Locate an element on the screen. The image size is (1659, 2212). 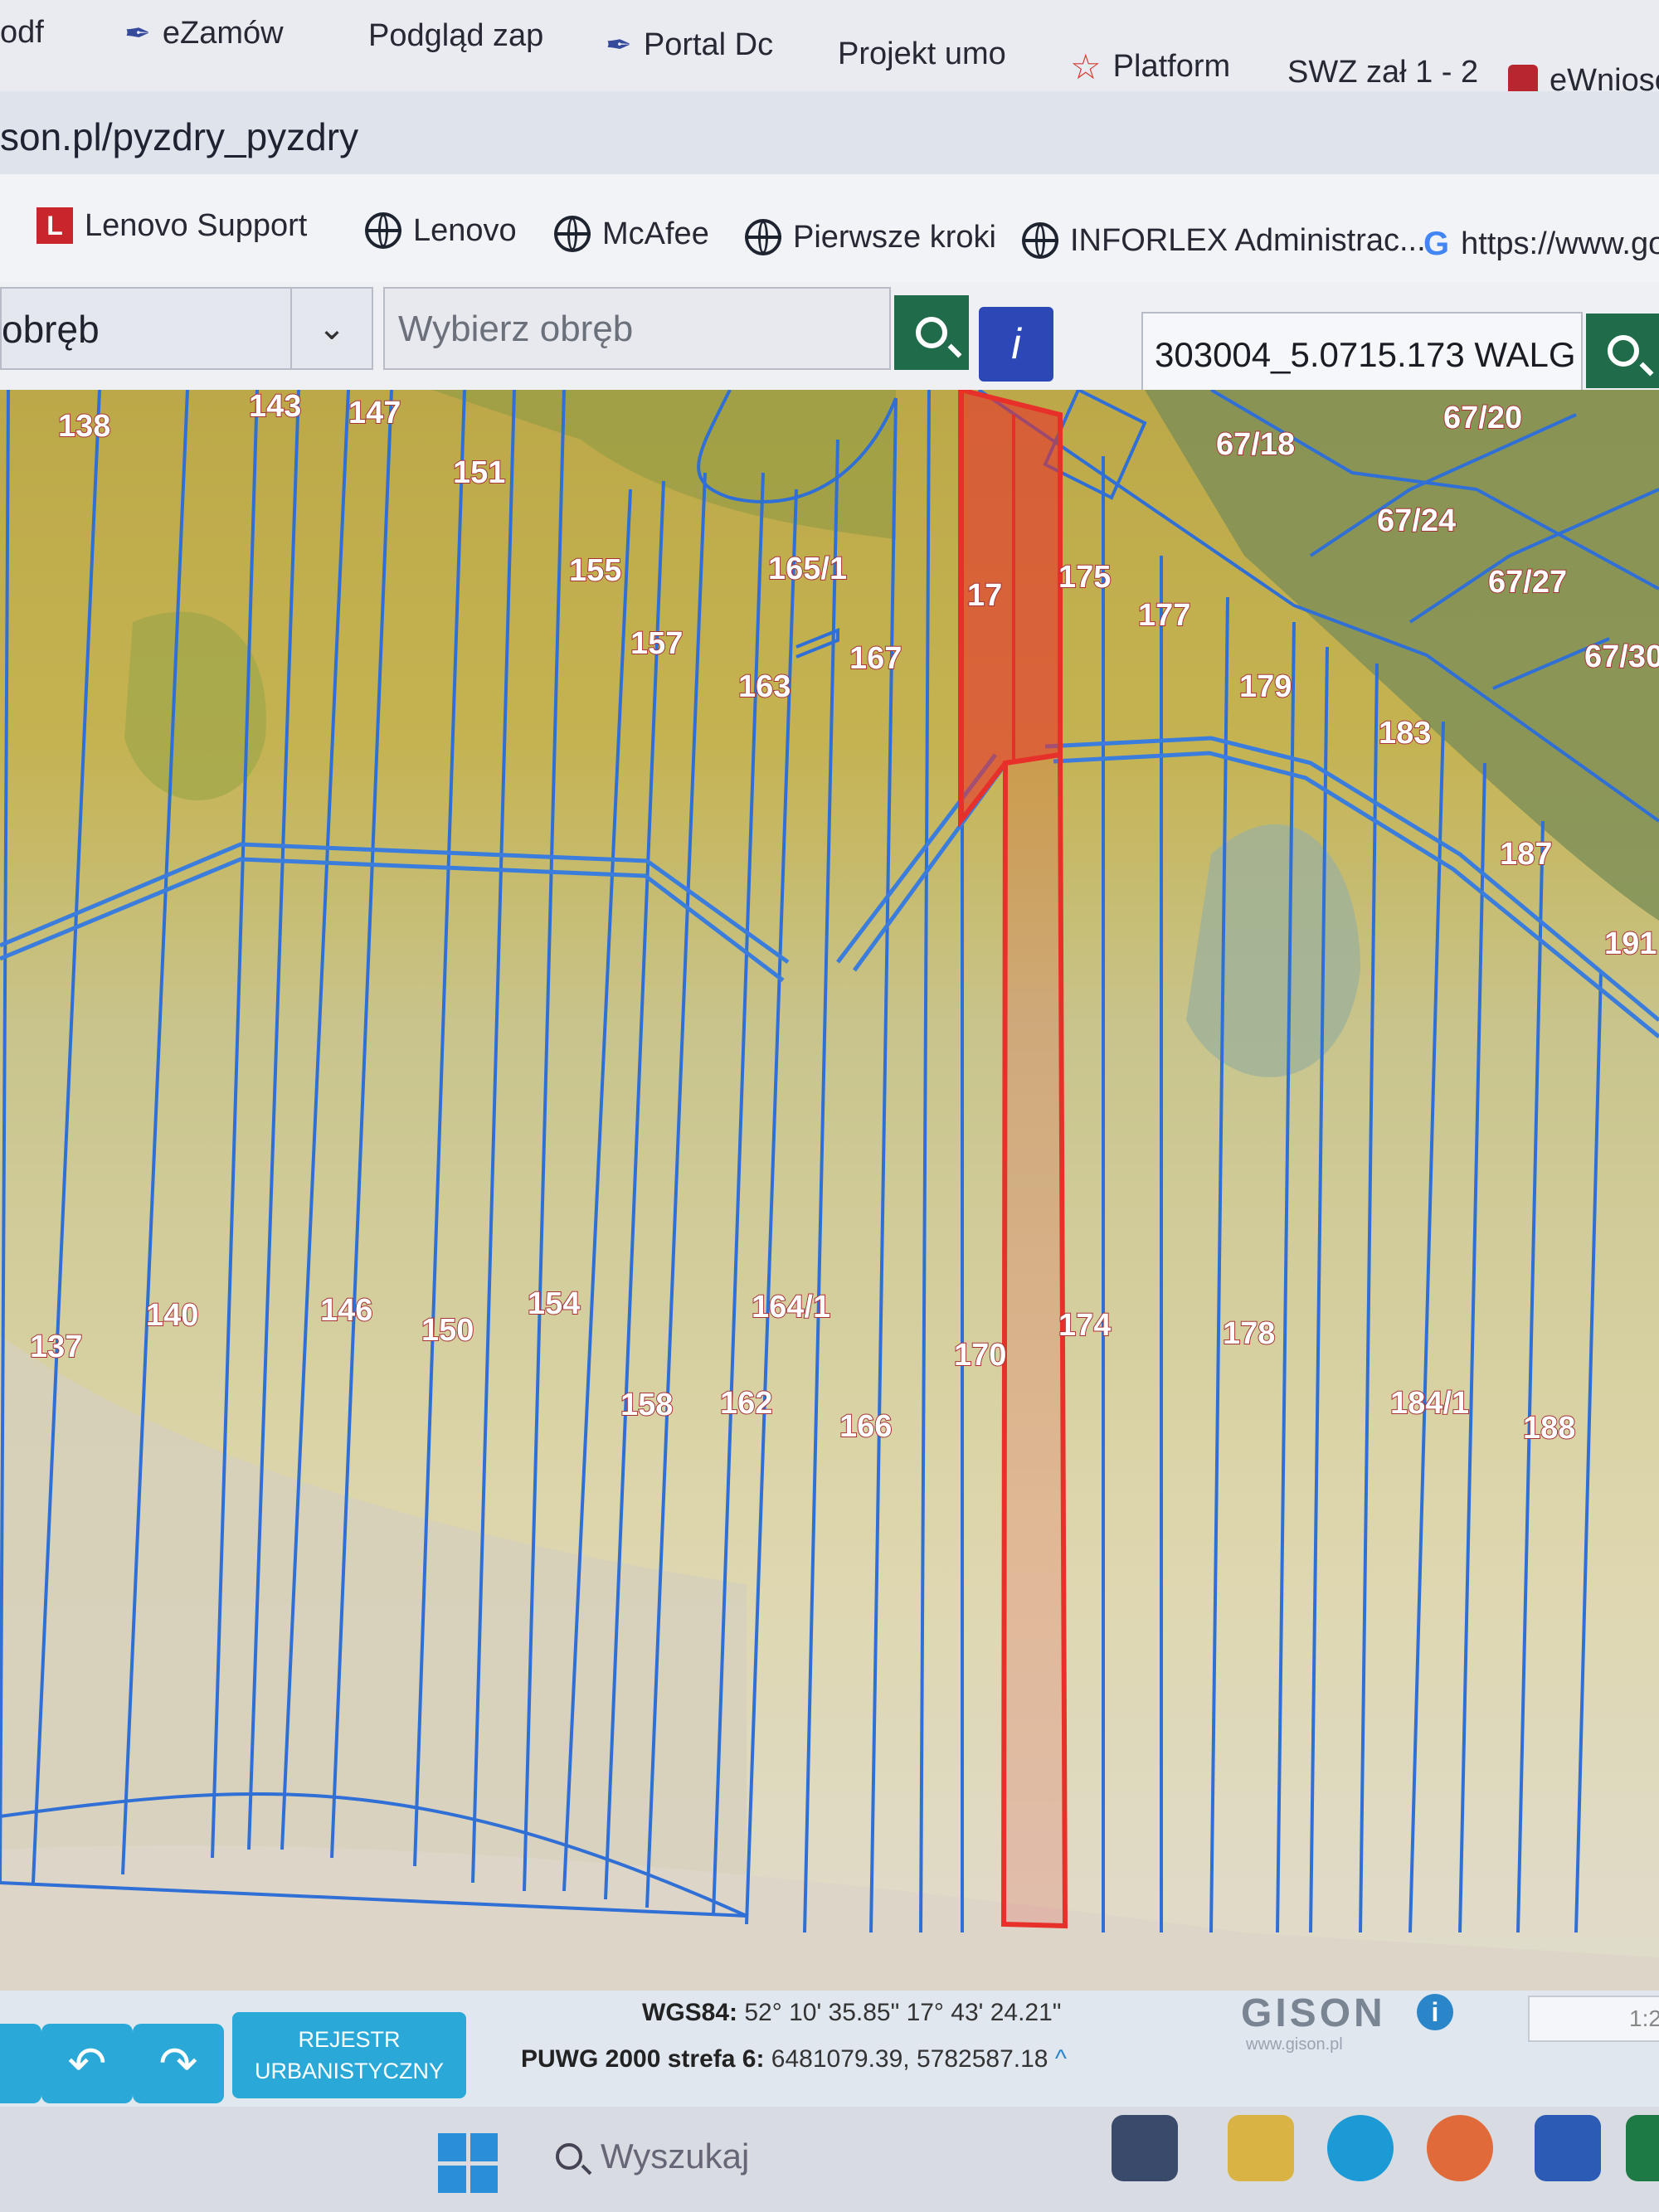
precinct-search-button is located at coordinates (932, 333).